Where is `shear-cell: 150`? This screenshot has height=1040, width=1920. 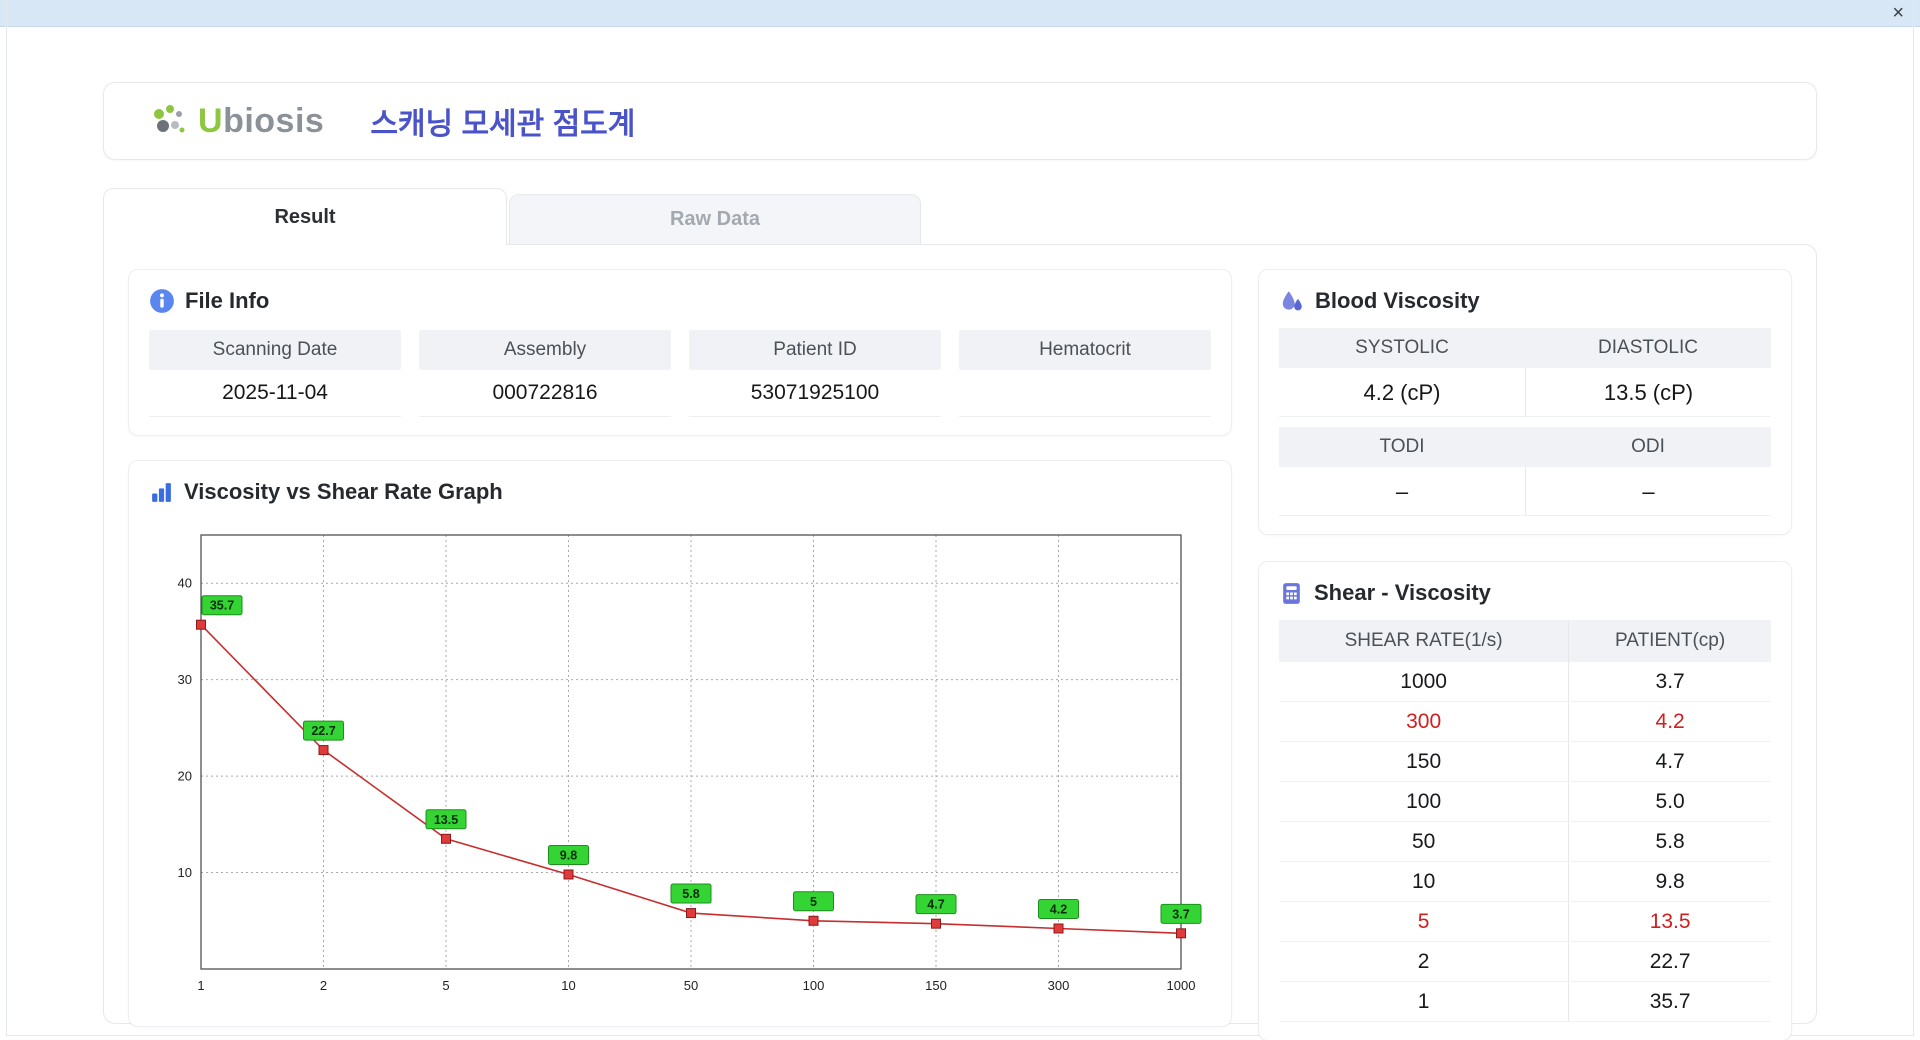
shear-cell: 150 is located at coordinates (1424, 761).